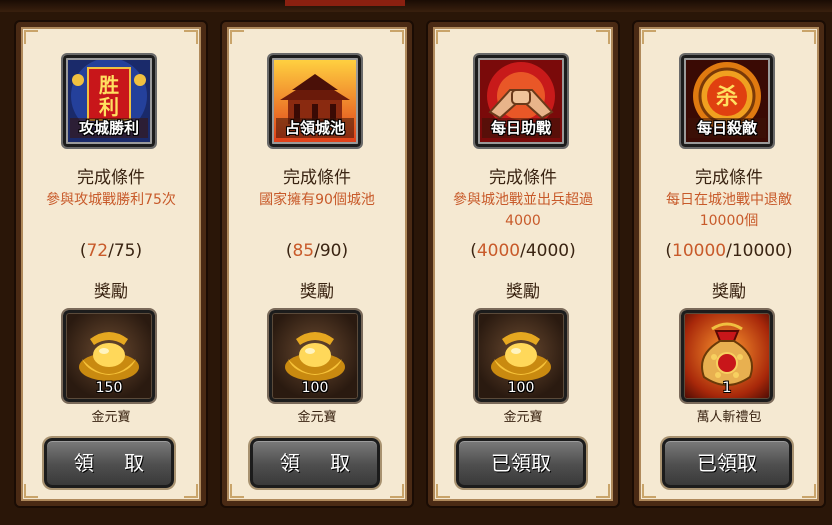 This screenshot has height=525, width=832. What do you see at coordinates (727, 388) in the screenshot?
I see `reward-quantity: 1` at bounding box center [727, 388].